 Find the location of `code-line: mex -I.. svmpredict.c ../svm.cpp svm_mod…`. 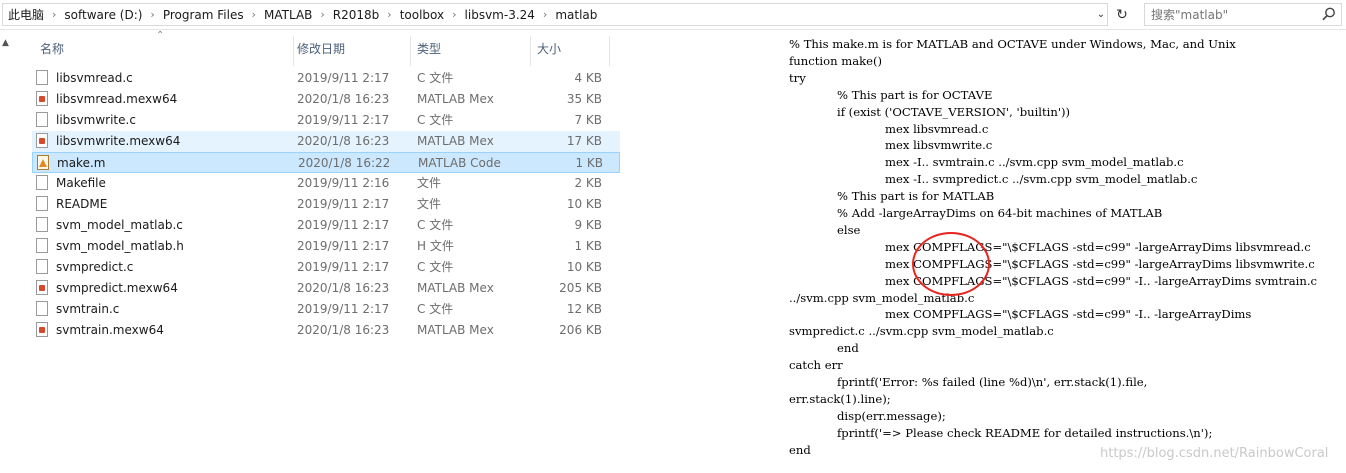

code-line: mex -I.. svmpredict.c ../svm.cpp svm_mod… is located at coordinates (1041, 179).